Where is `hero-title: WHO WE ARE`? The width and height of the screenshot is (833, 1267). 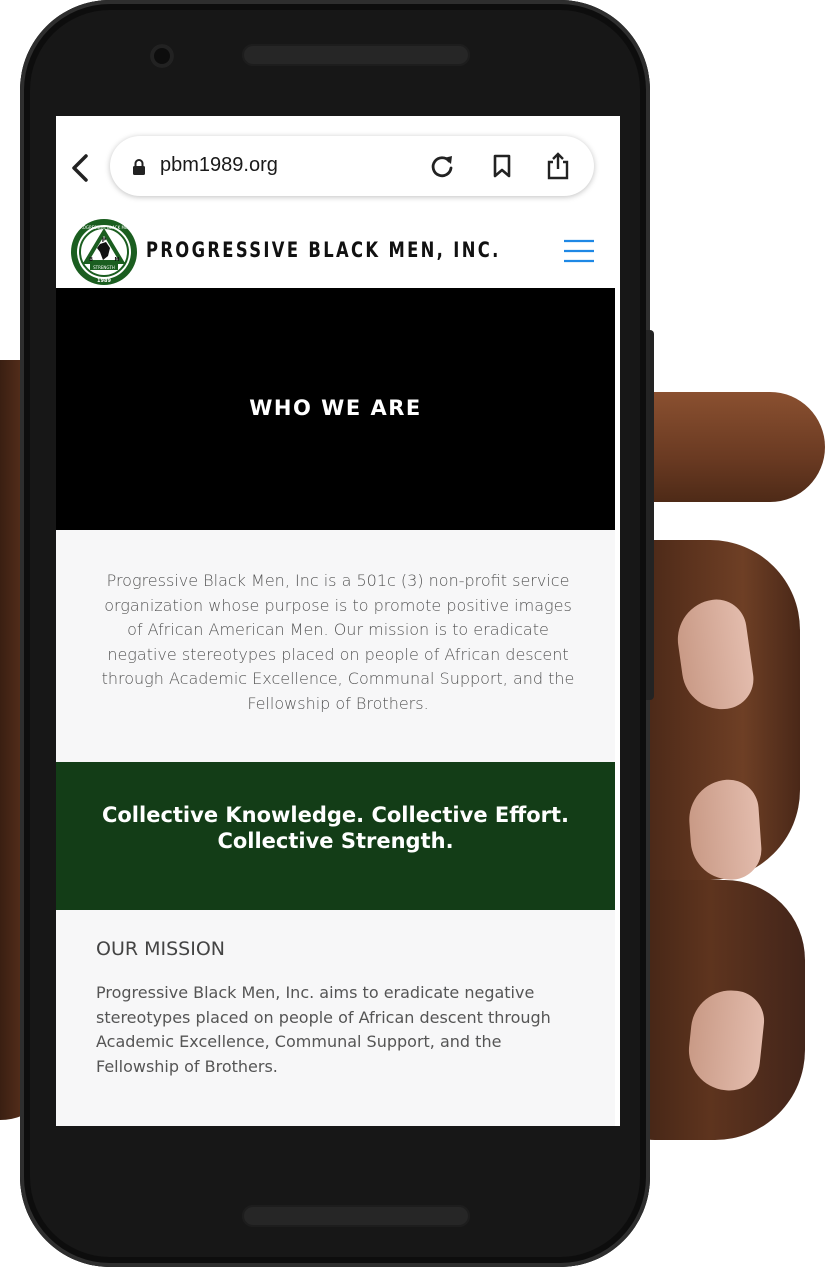
hero-title: WHO WE ARE is located at coordinates (335, 408).